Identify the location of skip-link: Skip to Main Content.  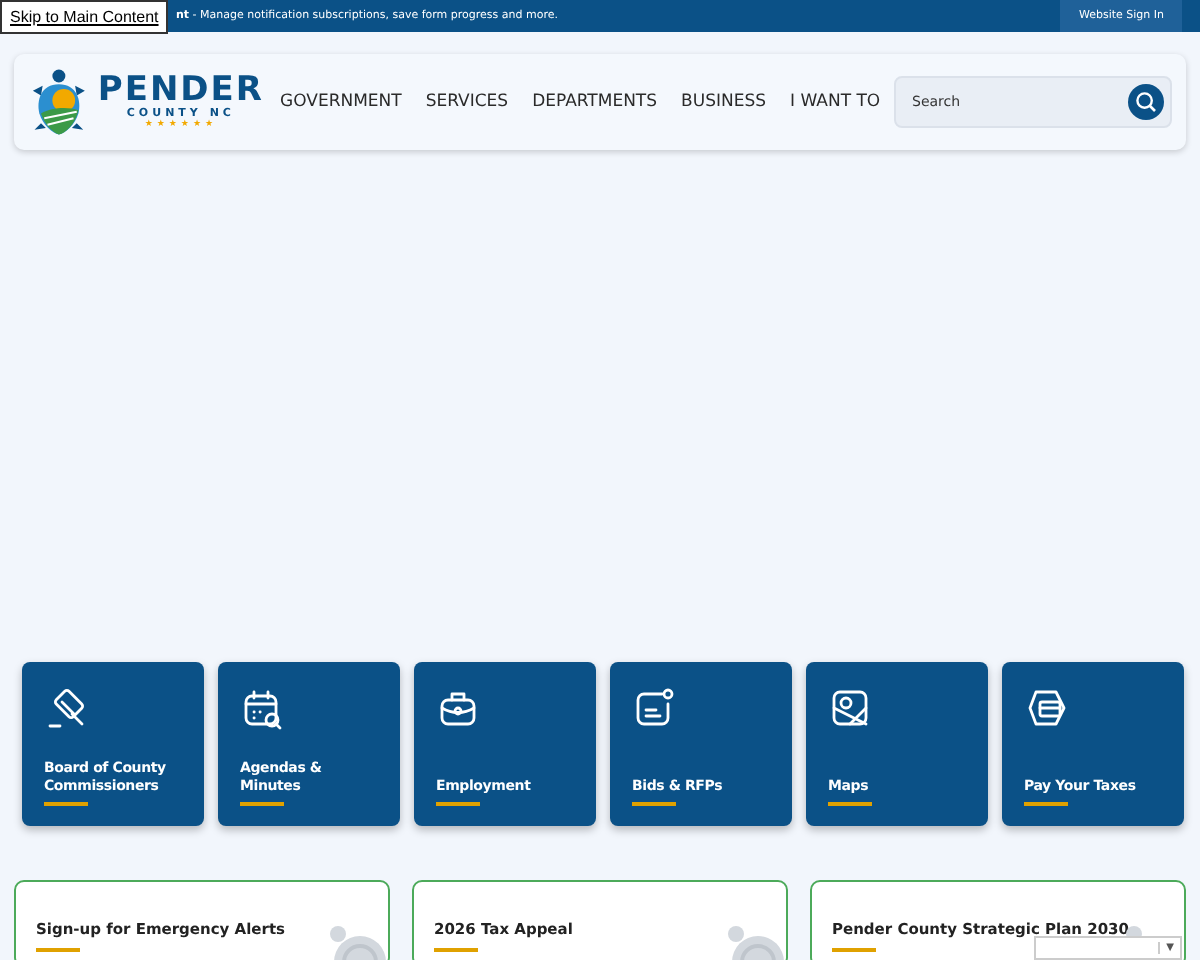
(84, 17).